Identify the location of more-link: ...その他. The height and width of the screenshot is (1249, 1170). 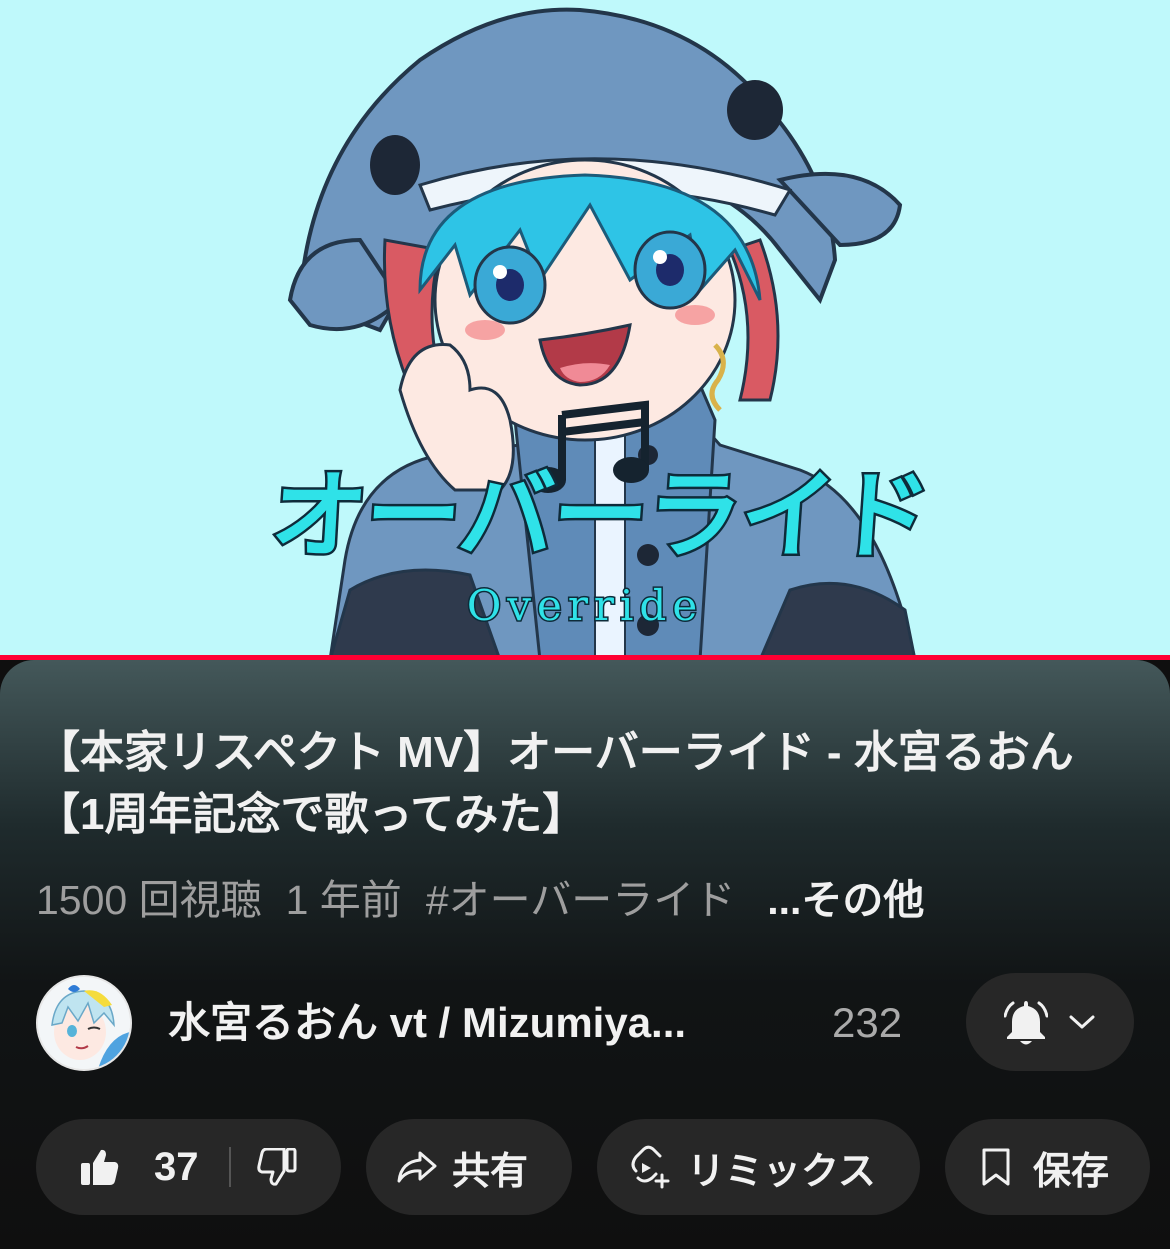
(845, 896).